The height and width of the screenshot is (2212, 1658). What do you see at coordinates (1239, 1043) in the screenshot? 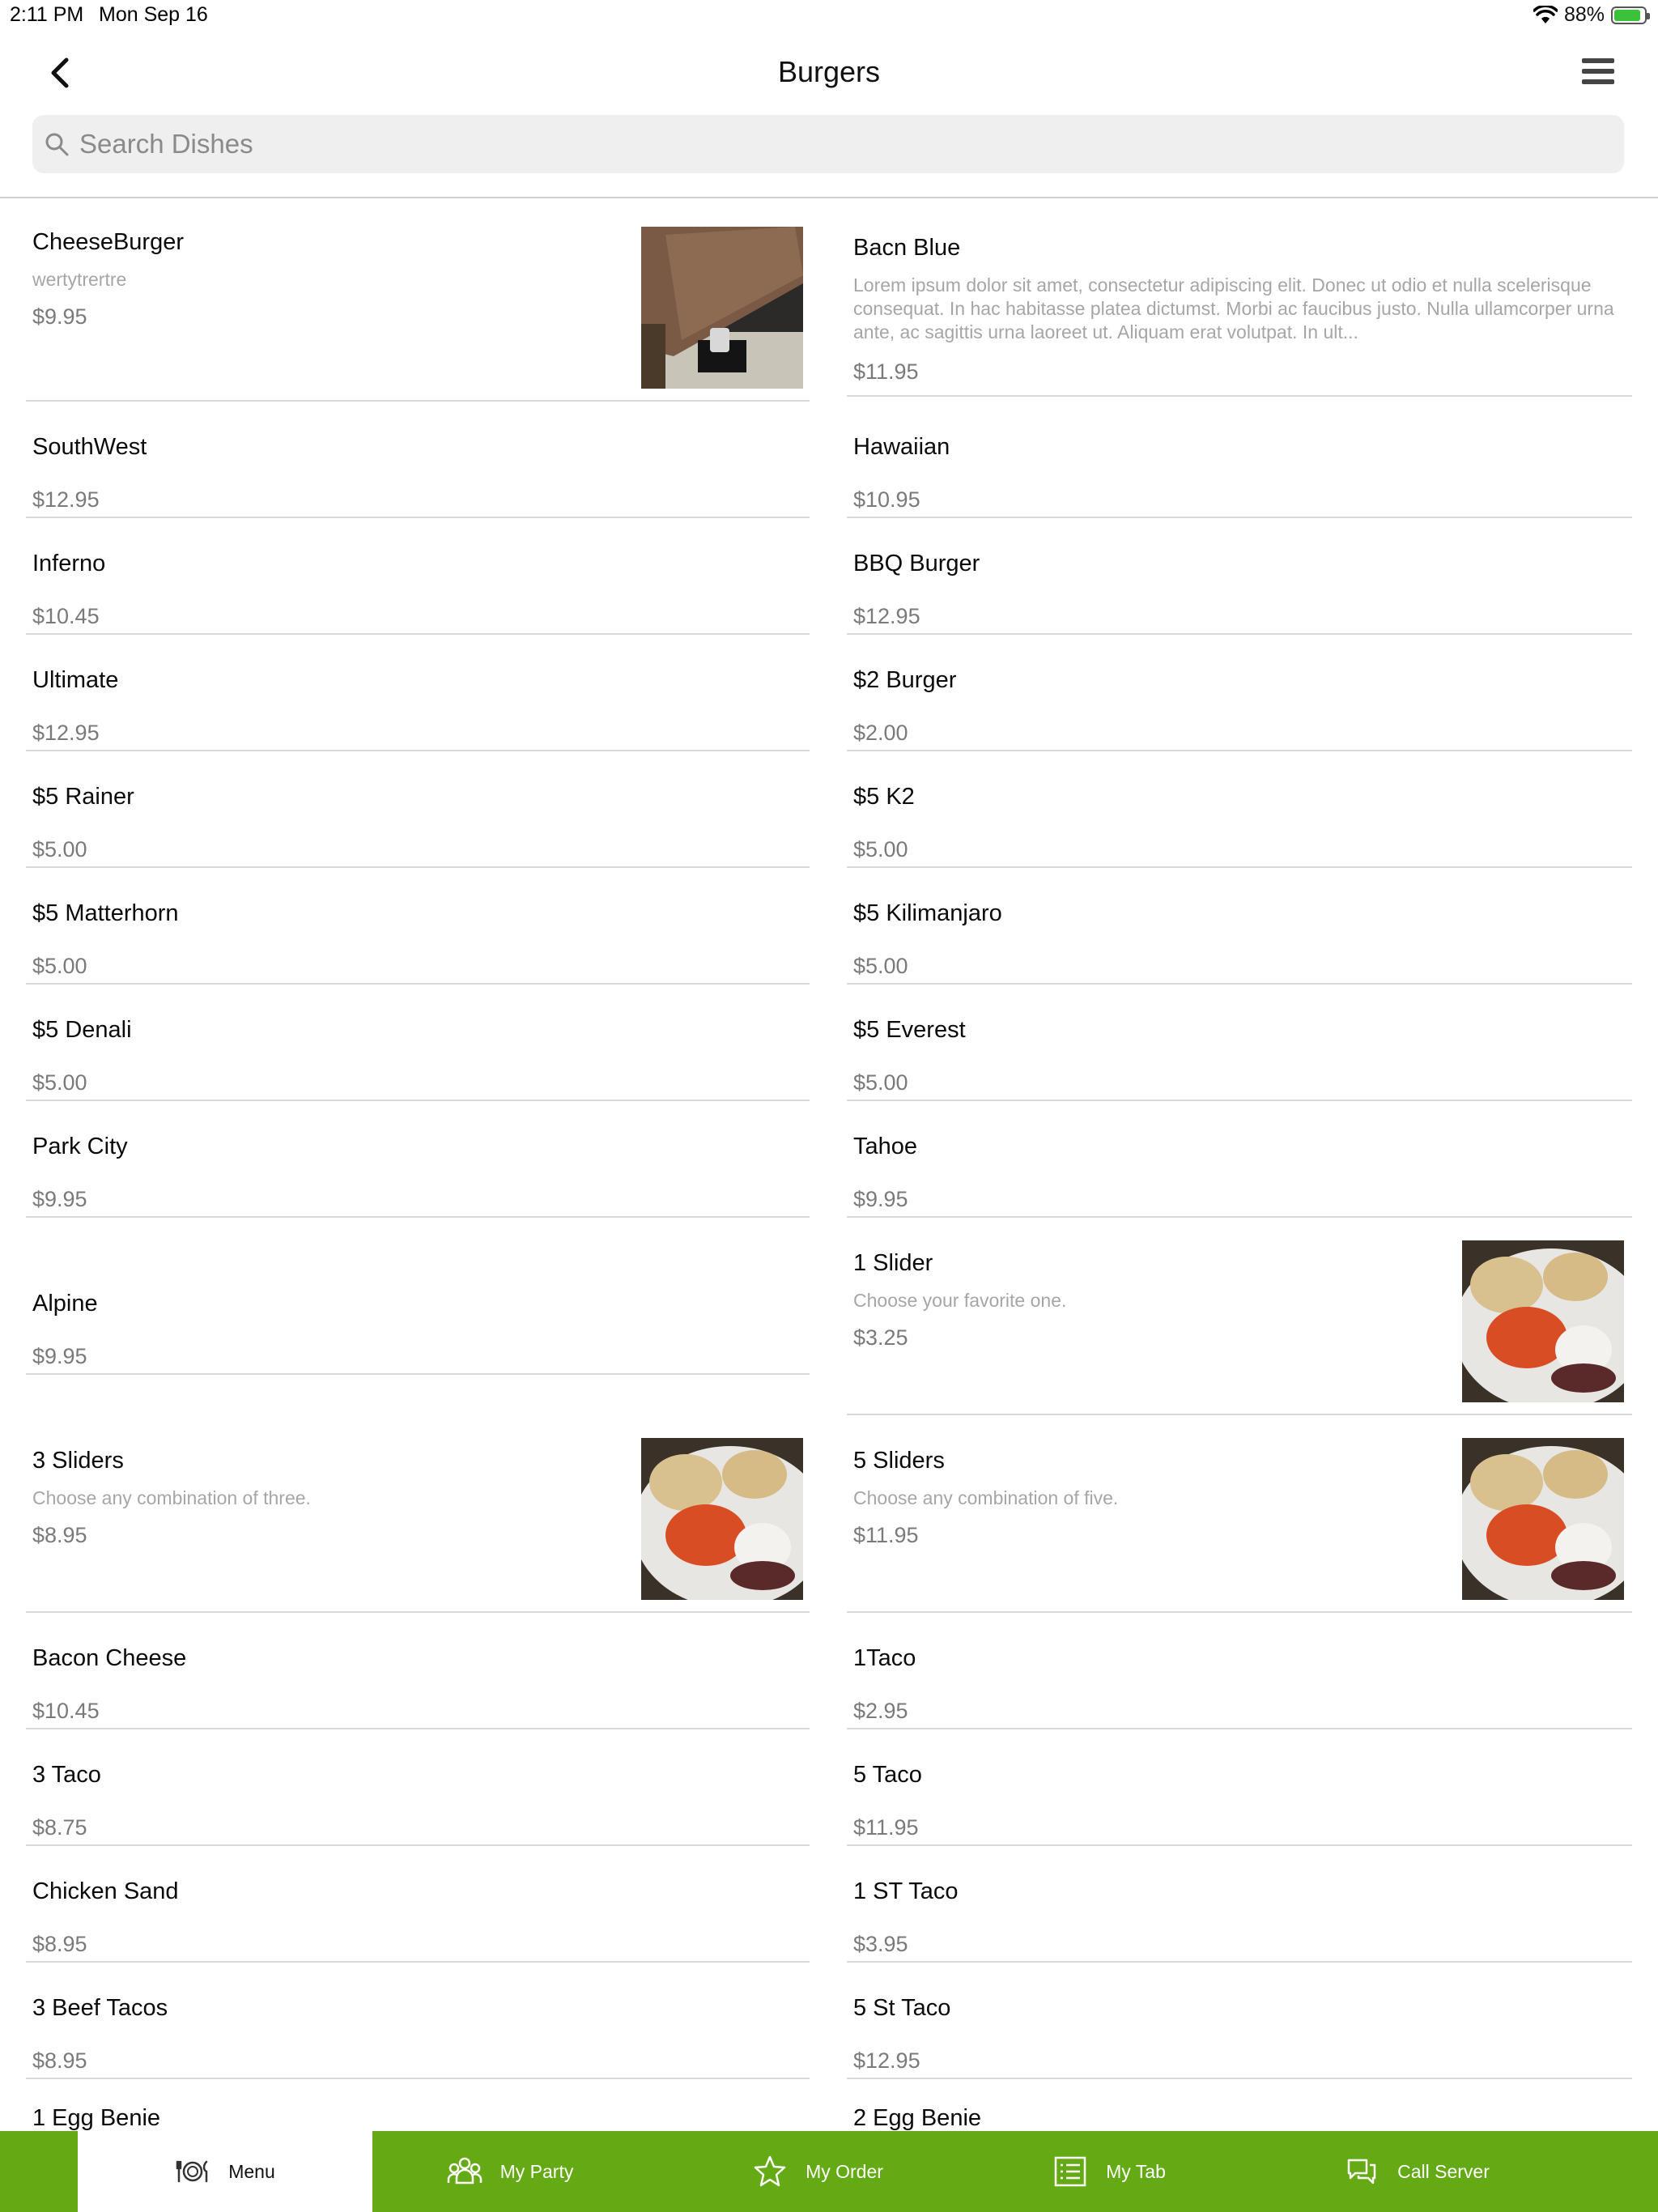
I see `menu-item: $5 Everest $5.00` at bounding box center [1239, 1043].